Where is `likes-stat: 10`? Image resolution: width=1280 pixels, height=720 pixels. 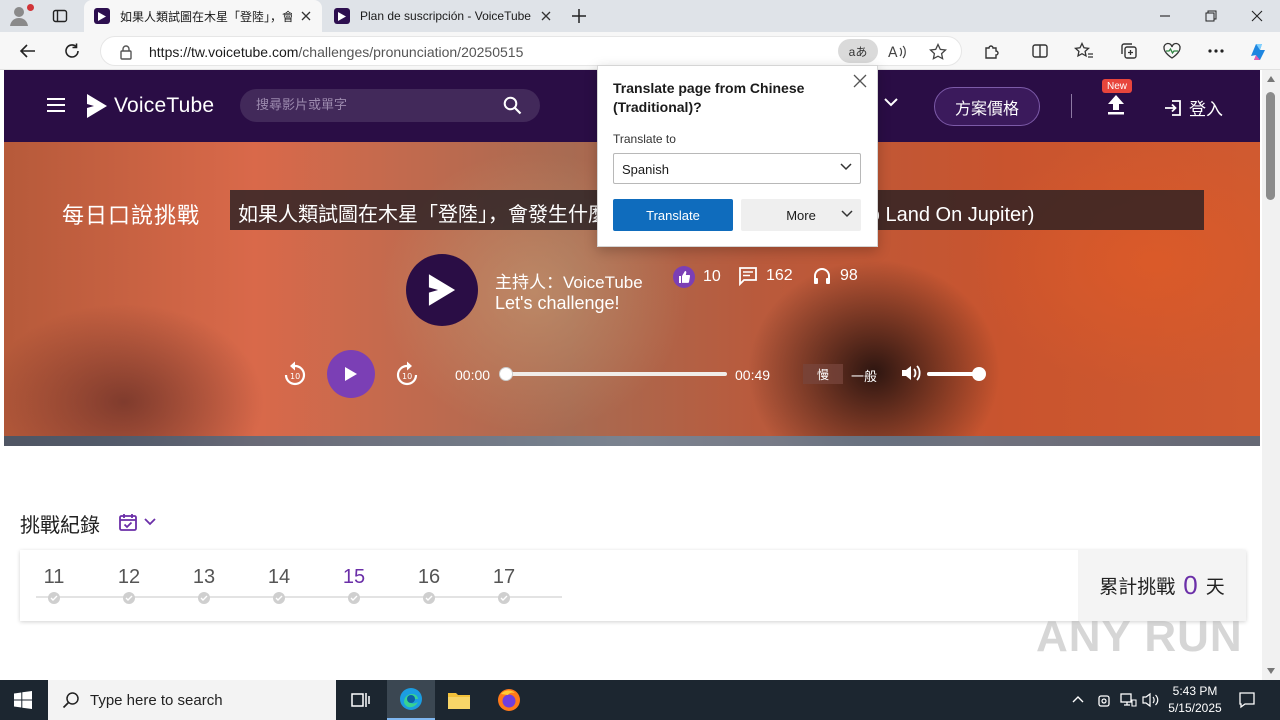 likes-stat: 10 is located at coordinates (697, 277).